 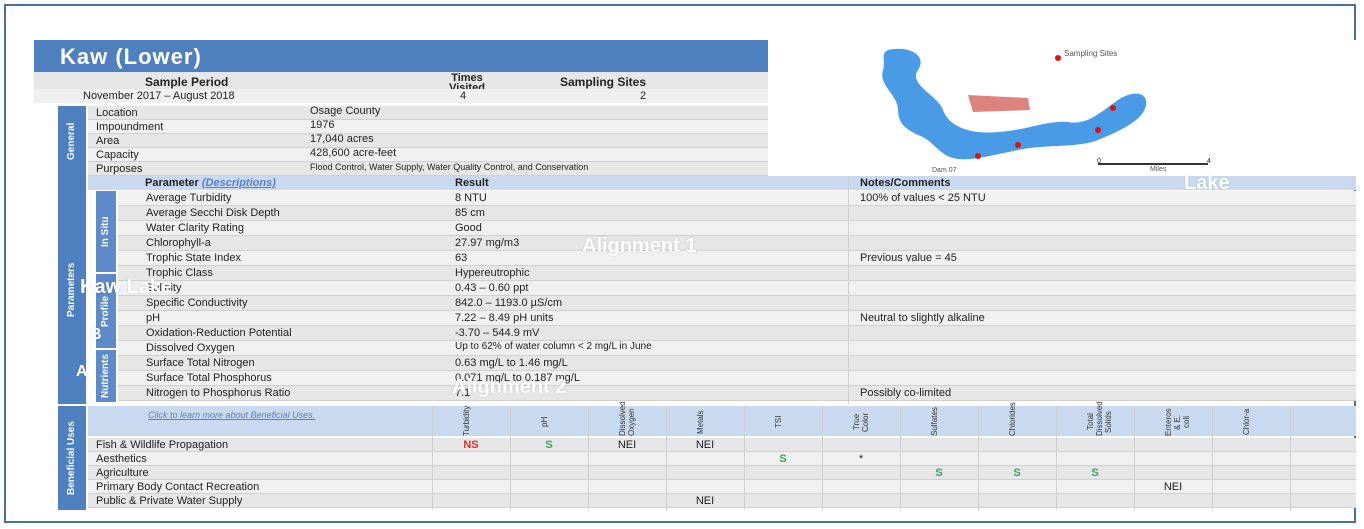 I want to click on general-row-value: 1976, so click(x=322, y=125).